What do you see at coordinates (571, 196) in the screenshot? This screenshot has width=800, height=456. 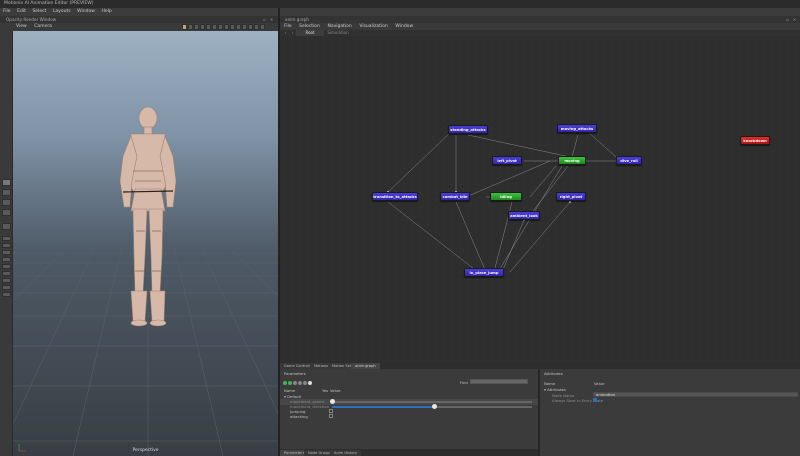 I see `node-right-pivot: right_pivot` at bounding box center [571, 196].